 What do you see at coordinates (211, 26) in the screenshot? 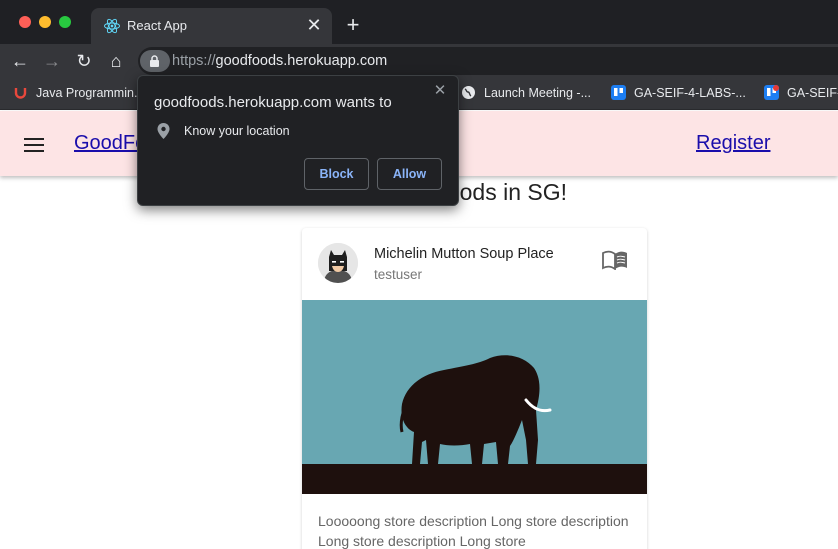
I see `tab-react-app: React App ✕` at bounding box center [211, 26].